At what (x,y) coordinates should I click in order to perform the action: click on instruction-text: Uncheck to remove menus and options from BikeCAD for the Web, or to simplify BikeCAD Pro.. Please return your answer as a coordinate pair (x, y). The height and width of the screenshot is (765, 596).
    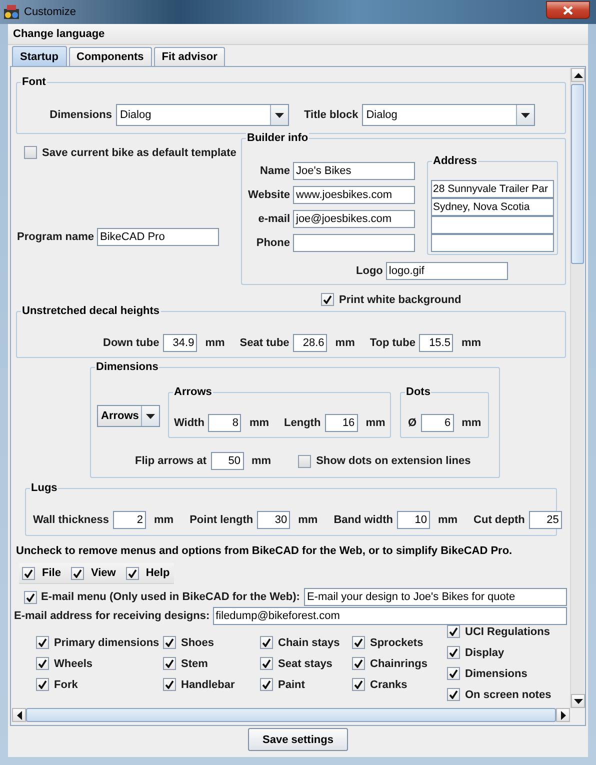
    Looking at the image, I should click on (265, 551).